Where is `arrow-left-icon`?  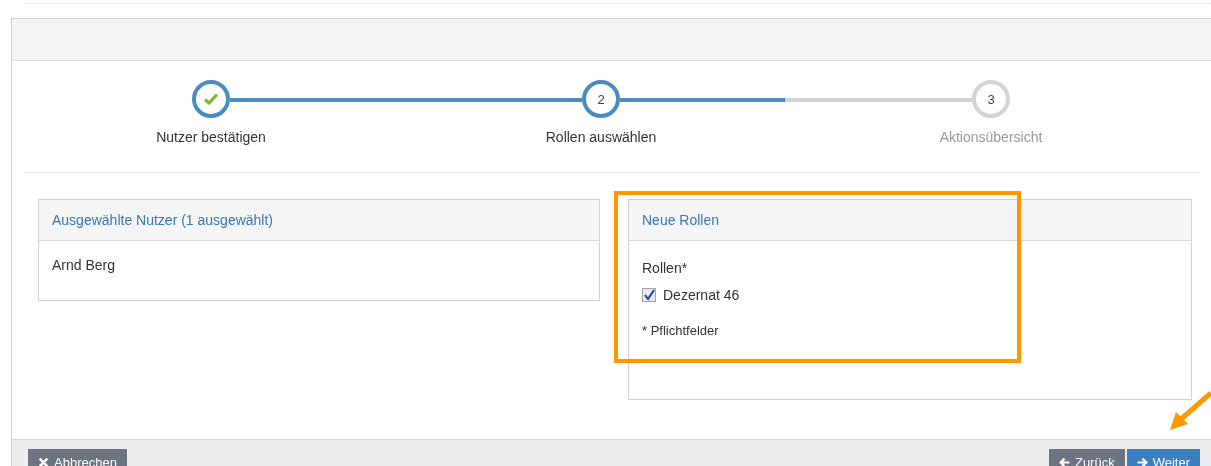
arrow-left-icon is located at coordinates (1064, 461).